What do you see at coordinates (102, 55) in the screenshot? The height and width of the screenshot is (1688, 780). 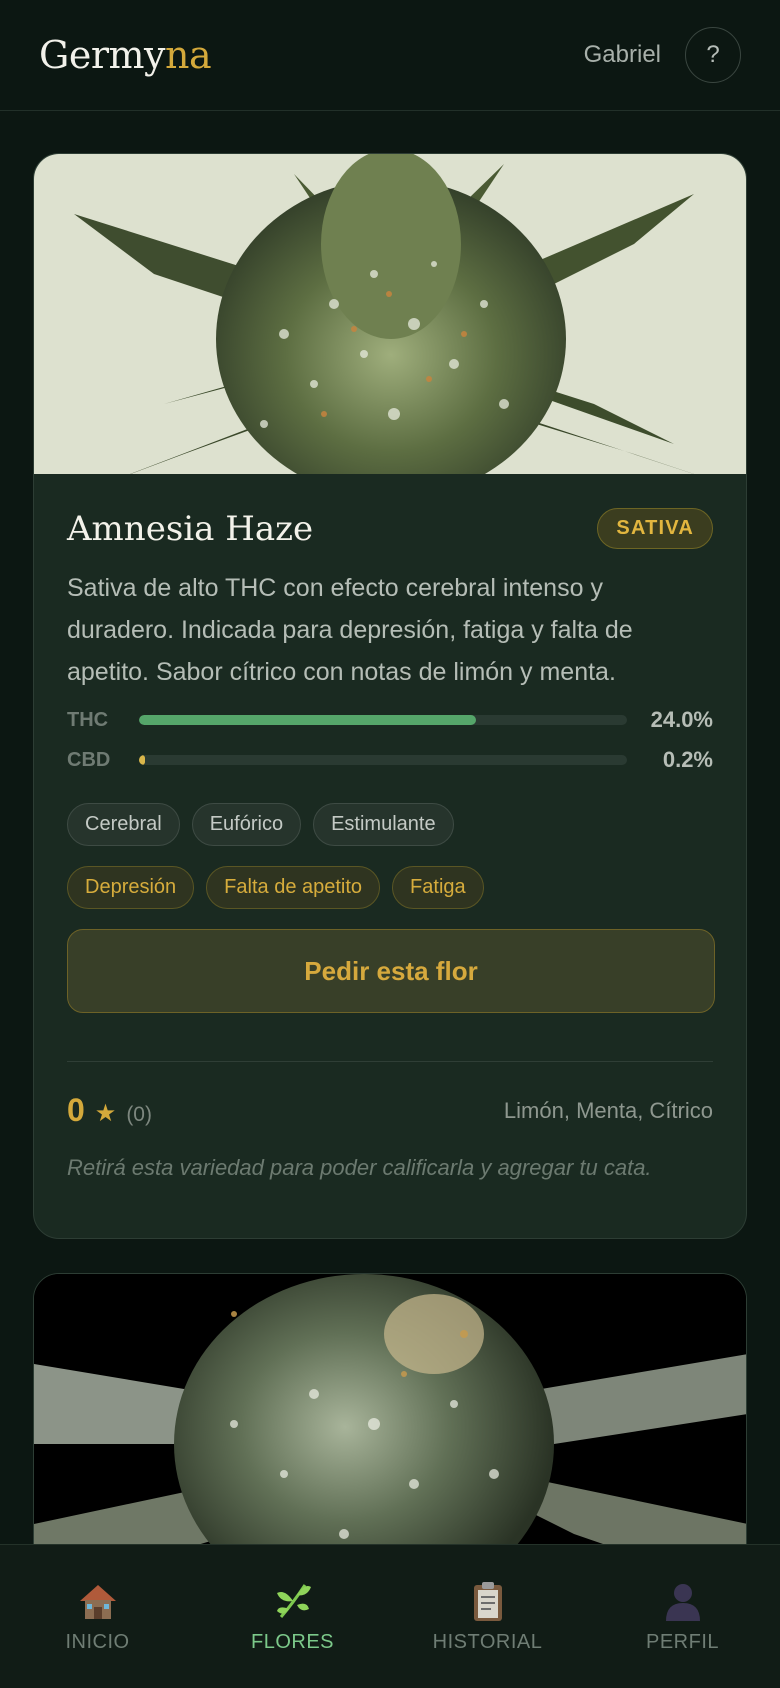 I see `brand-main: Germy` at bounding box center [102, 55].